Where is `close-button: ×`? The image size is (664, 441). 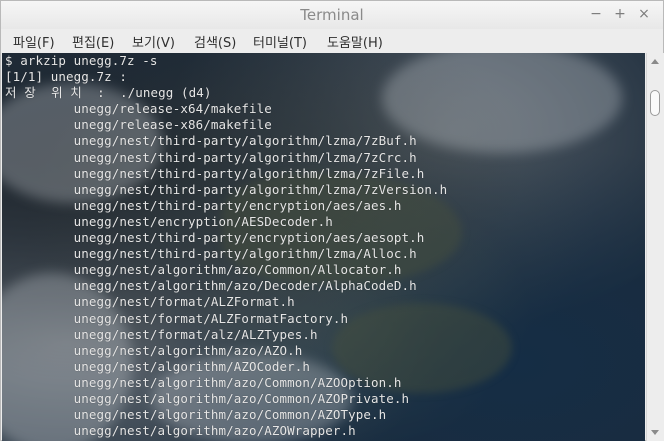 close-button: × is located at coordinates (644, 14).